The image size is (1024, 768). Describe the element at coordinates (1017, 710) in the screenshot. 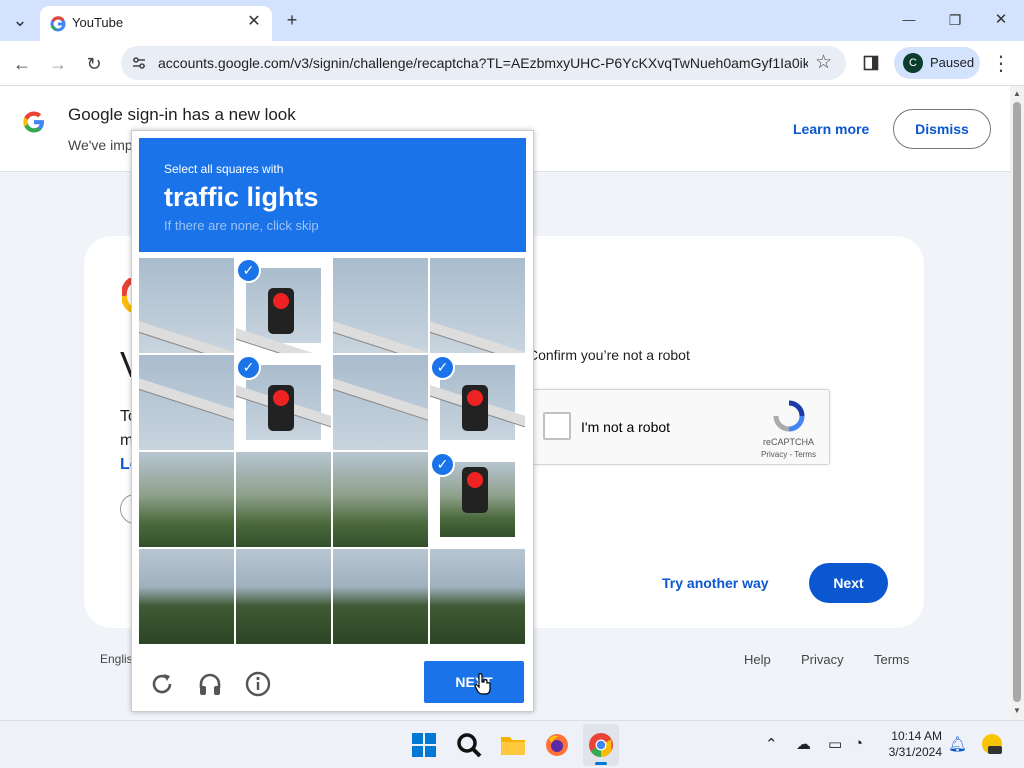

I see `scroll-down-arrow-icon: ▼` at that location.